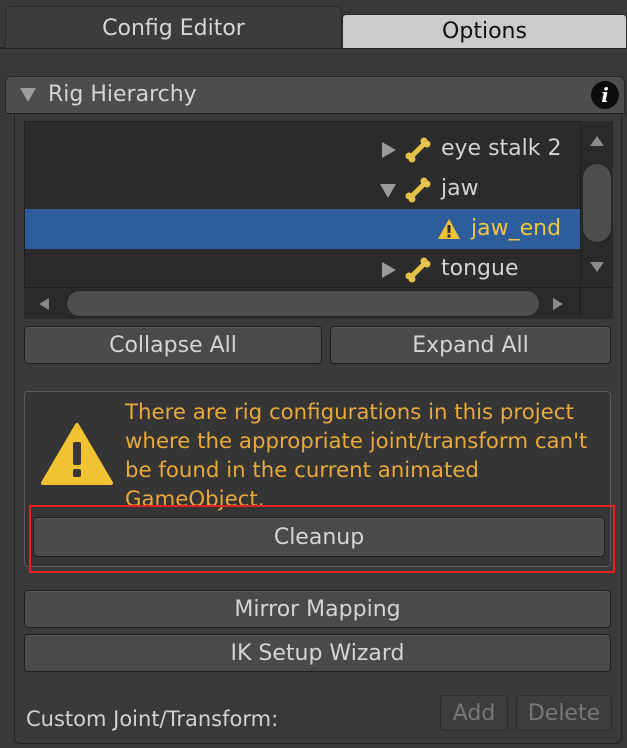 The height and width of the screenshot is (748, 627). What do you see at coordinates (501, 148) in the screenshot?
I see `tree-row-label: eye stalk 2` at bounding box center [501, 148].